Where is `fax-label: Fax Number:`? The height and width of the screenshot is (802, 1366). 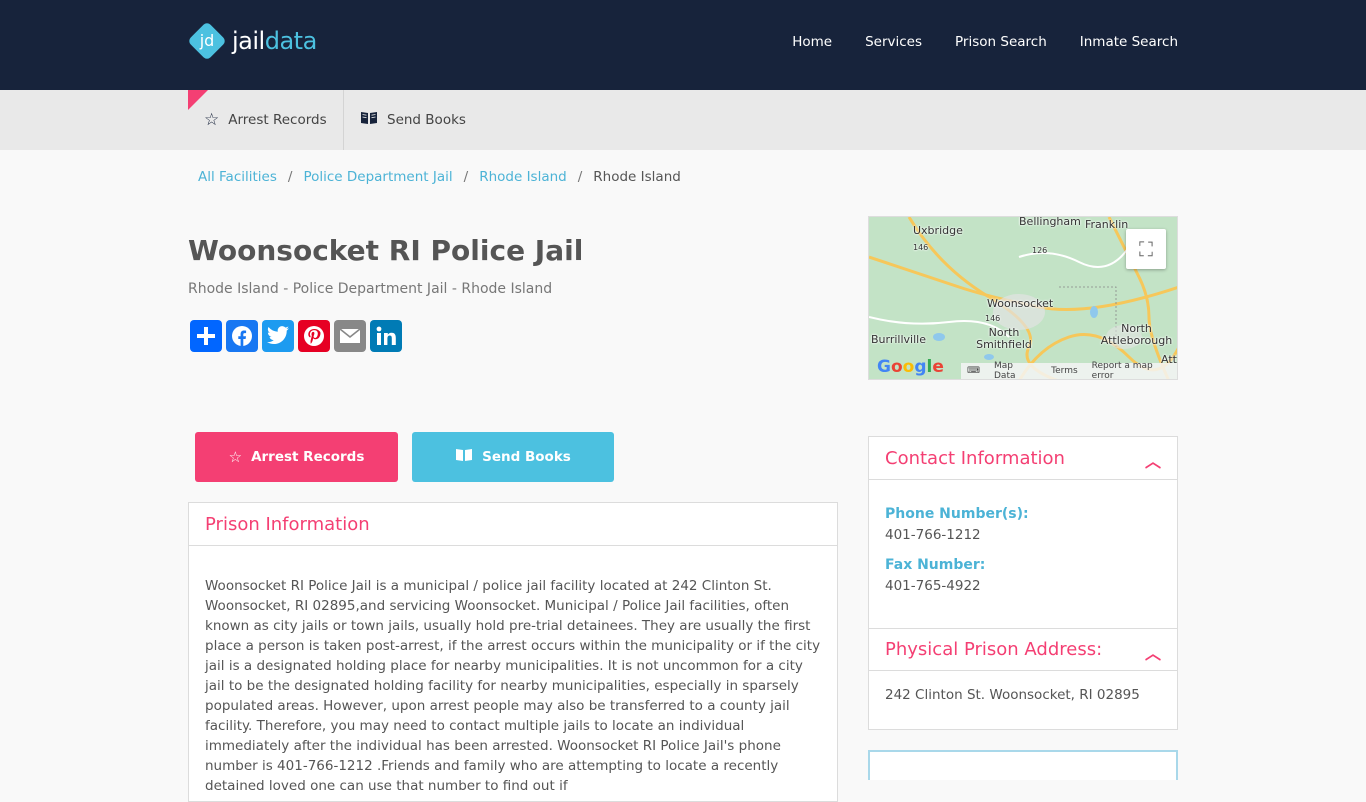
fax-label: Fax Number: is located at coordinates (935, 565).